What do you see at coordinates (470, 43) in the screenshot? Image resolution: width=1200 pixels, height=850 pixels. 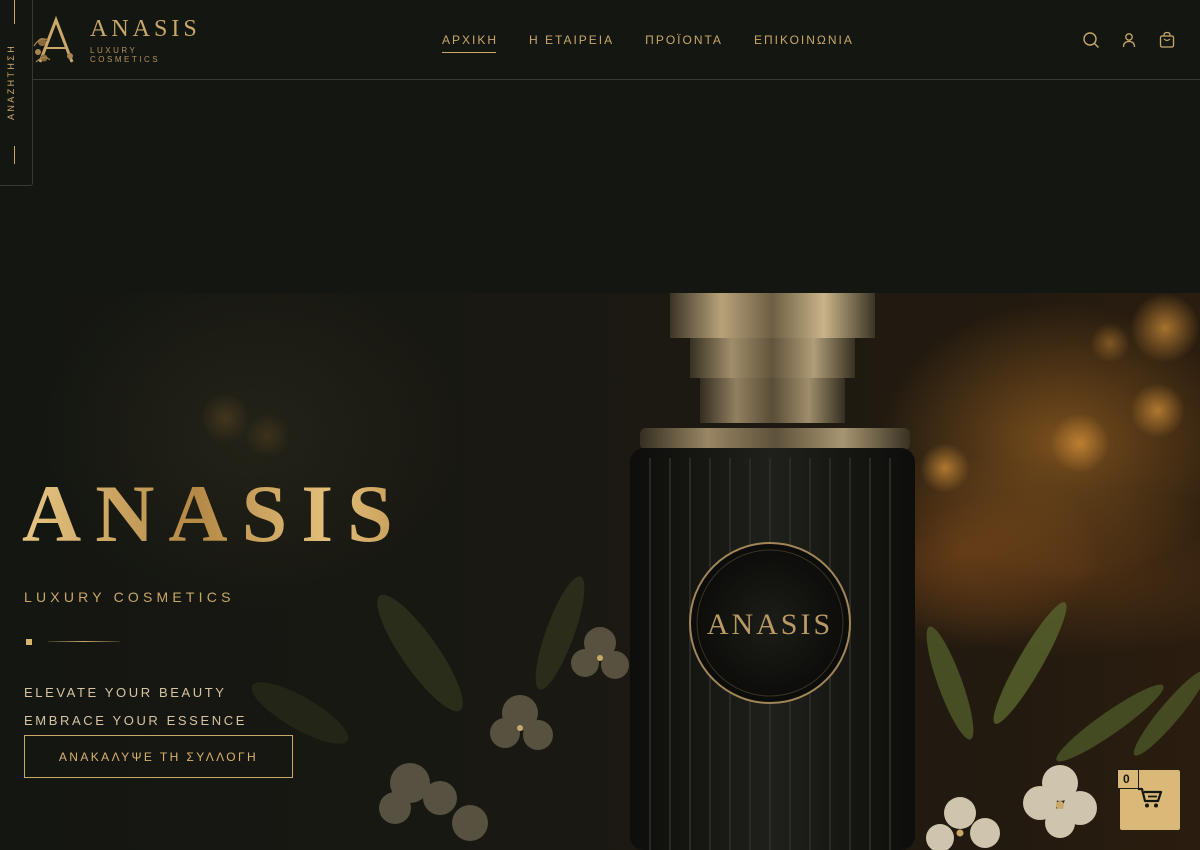 I see `nav-item-home: ΑΡΧΙΚΗ` at bounding box center [470, 43].